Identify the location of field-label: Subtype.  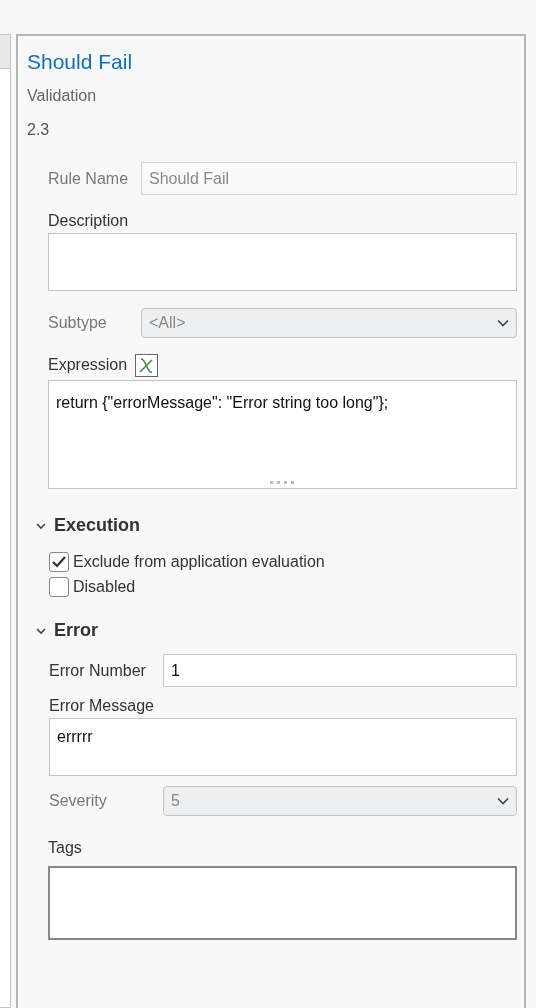
(78, 323).